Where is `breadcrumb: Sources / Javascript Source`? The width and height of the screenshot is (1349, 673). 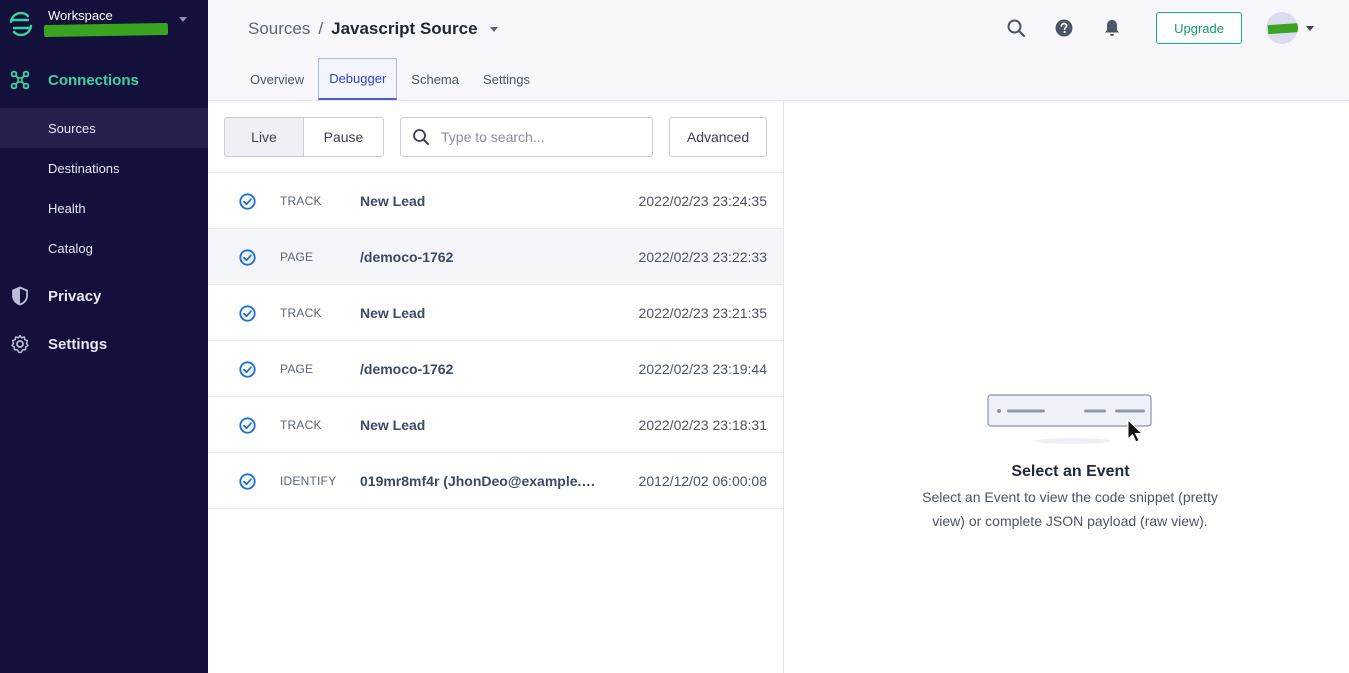 breadcrumb: Sources / Javascript Source is located at coordinates (373, 29).